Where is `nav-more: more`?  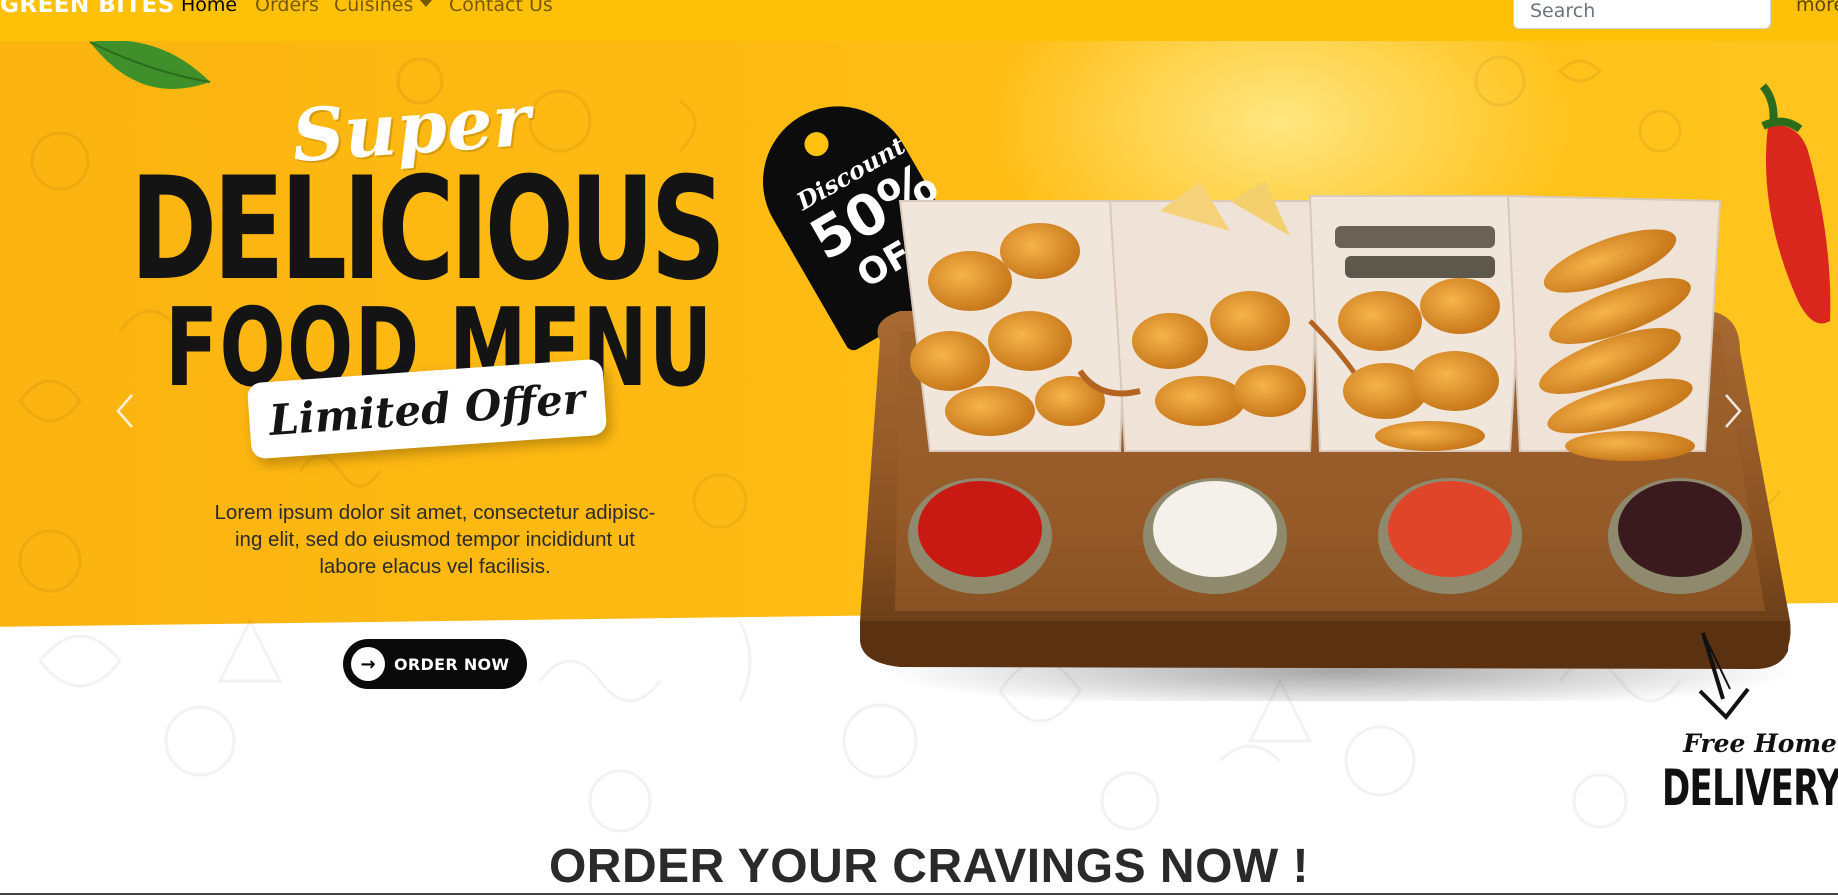
nav-more: more is located at coordinates (1817, 8).